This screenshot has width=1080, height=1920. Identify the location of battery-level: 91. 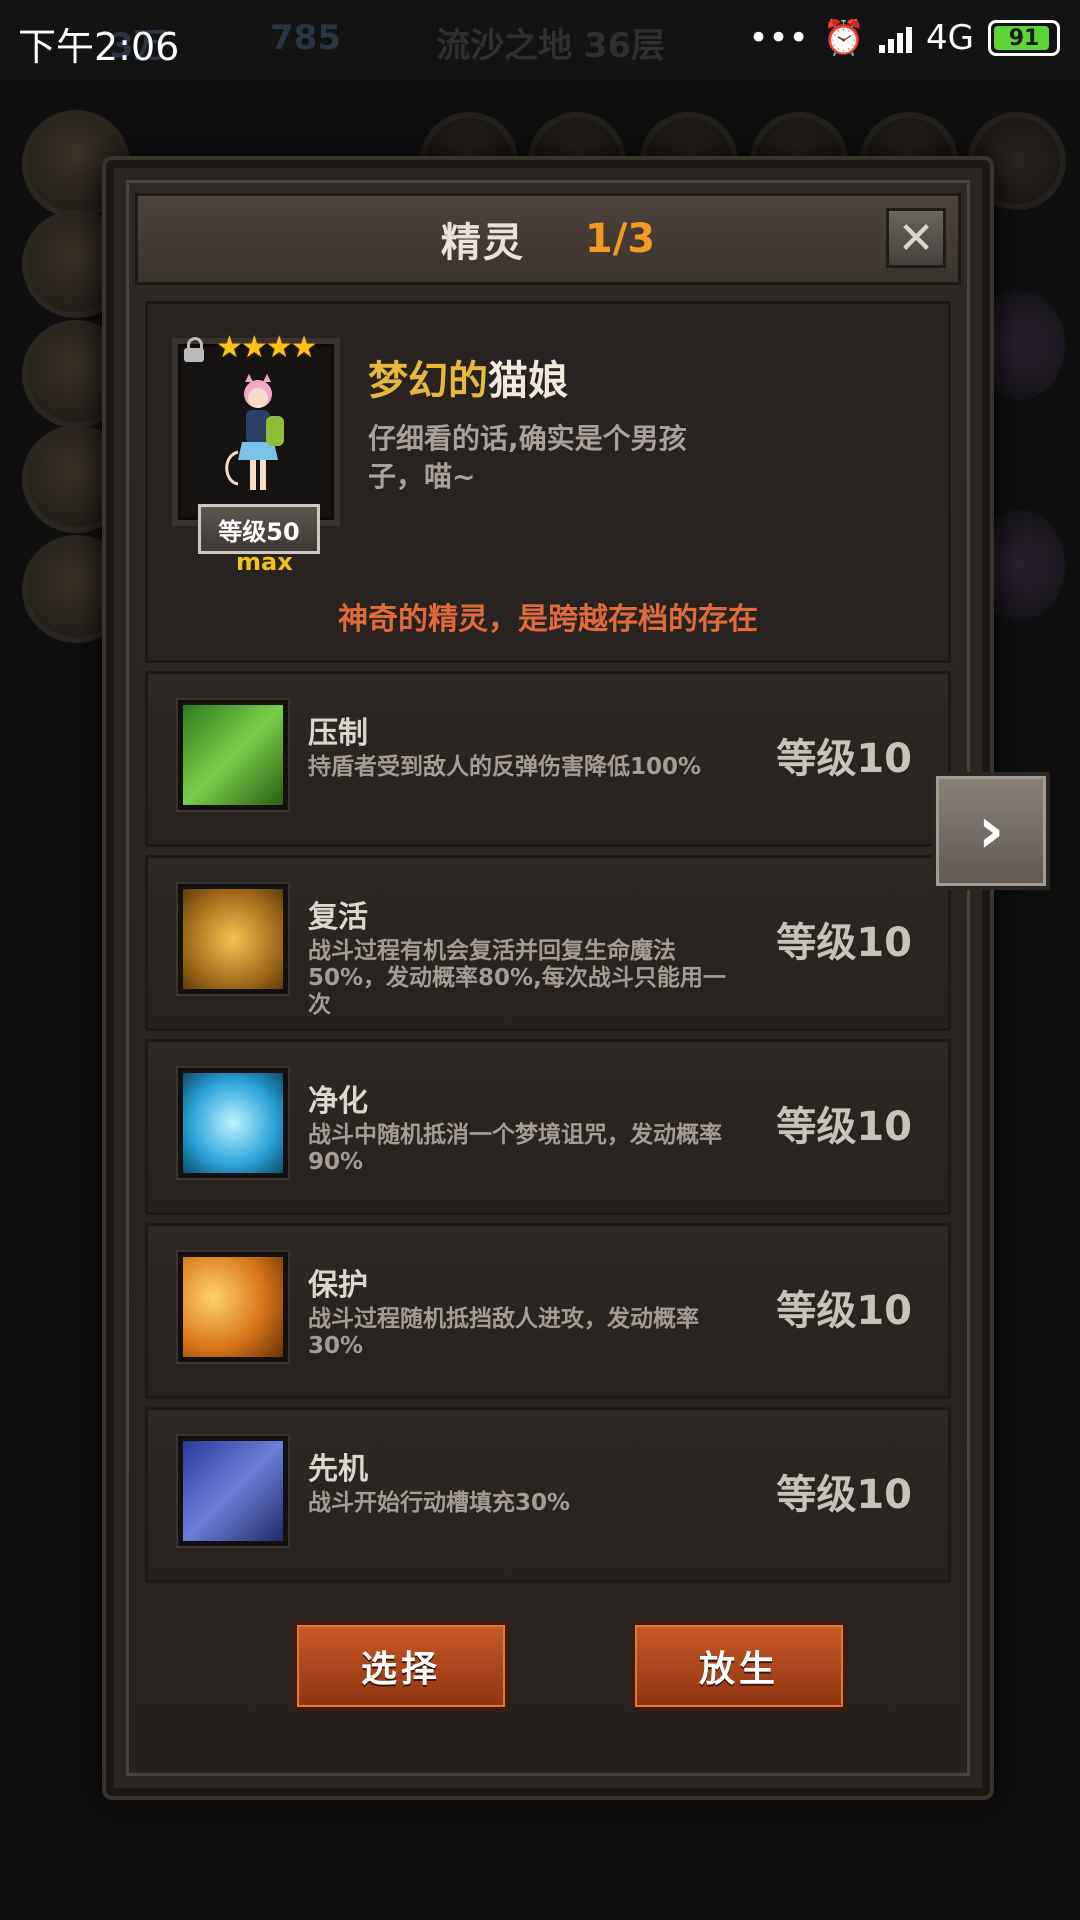
(1024, 38).